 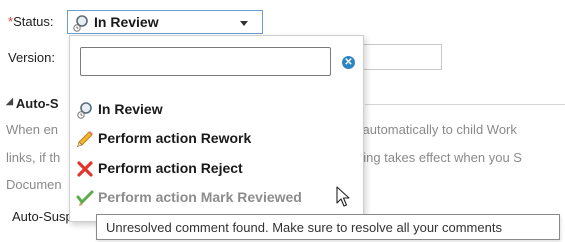 What do you see at coordinates (34, 184) in the screenshot?
I see `bg-text-line3-left: Documen` at bounding box center [34, 184].